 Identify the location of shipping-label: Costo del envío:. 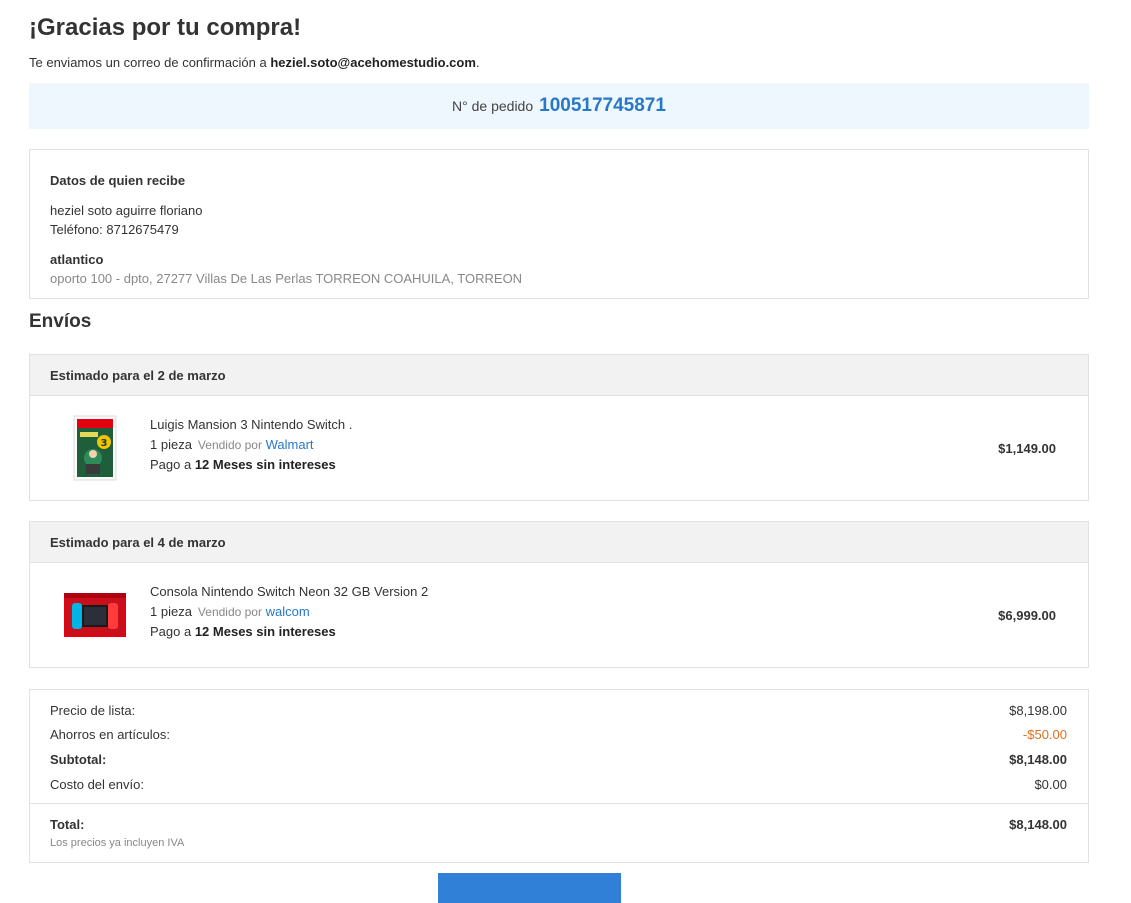
(97, 784).